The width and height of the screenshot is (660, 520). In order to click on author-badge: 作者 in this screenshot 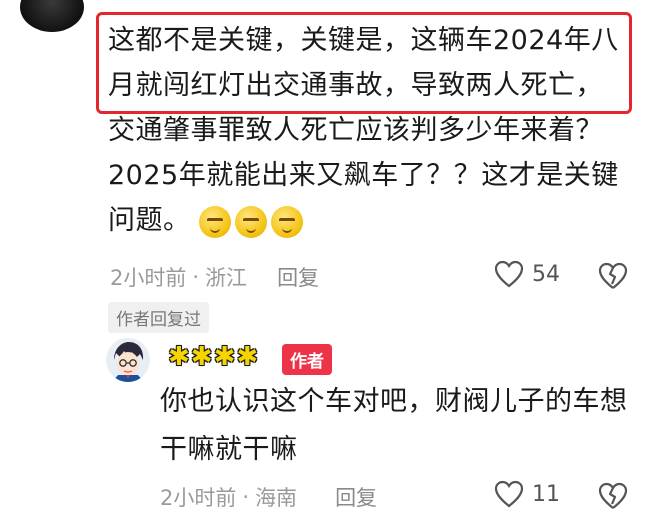, I will do `click(307, 359)`.